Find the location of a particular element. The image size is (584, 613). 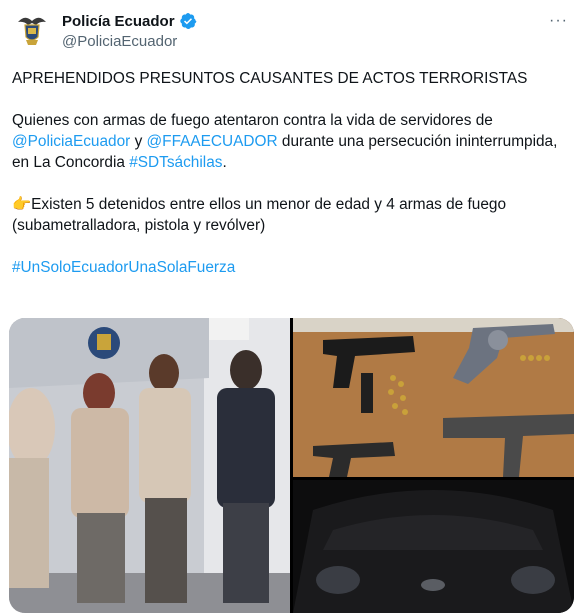

author-display-name: Policía Ecuador is located at coordinates (118, 21).